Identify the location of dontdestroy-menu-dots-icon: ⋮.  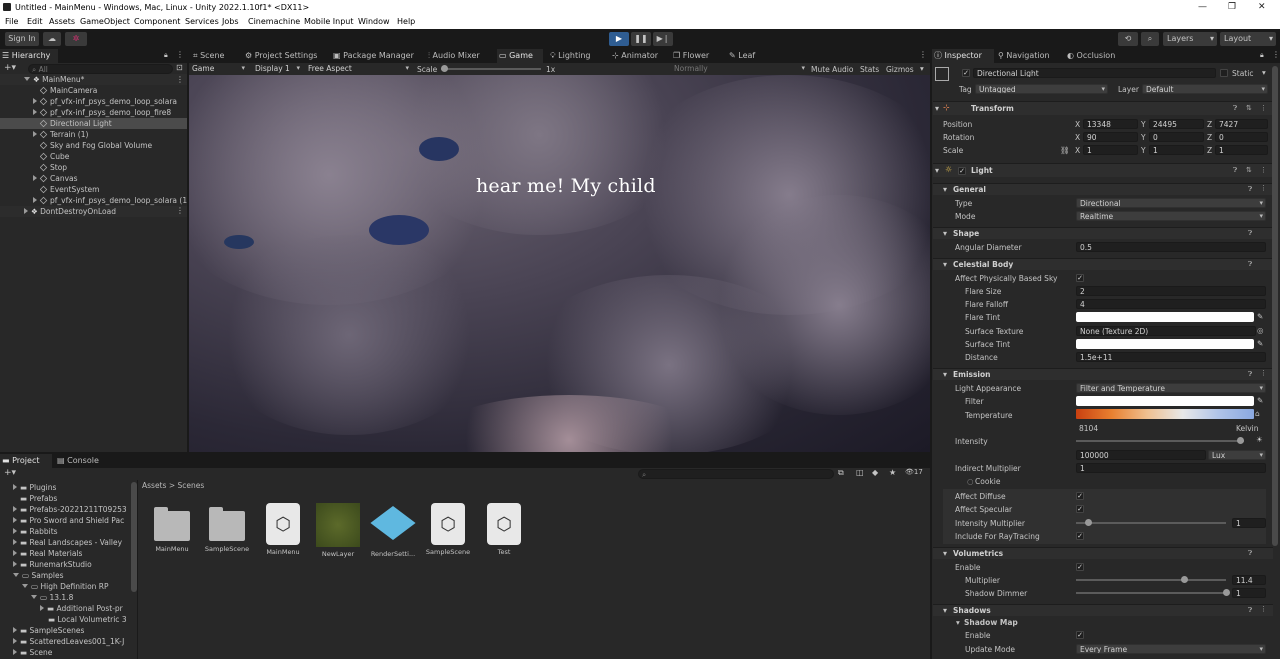
(180, 210).